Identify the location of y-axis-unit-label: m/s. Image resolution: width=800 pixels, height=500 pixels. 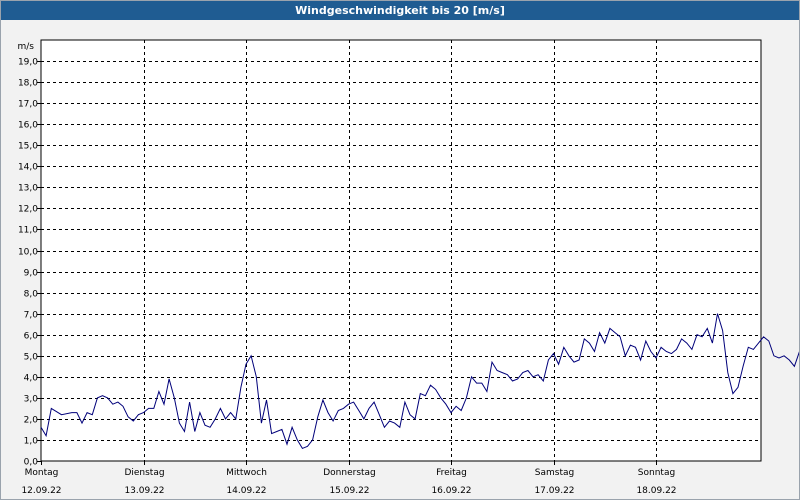
(26, 47).